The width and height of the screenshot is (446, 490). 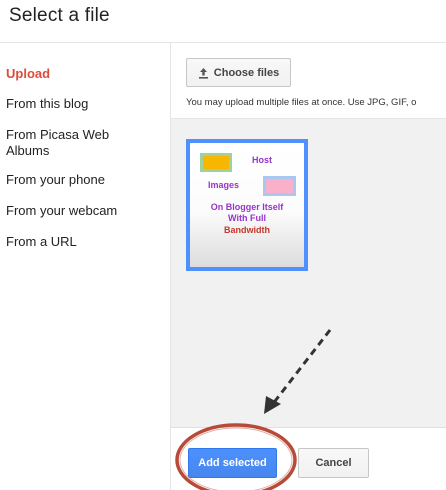 I want to click on upload-icon, so click(x=203, y=73).